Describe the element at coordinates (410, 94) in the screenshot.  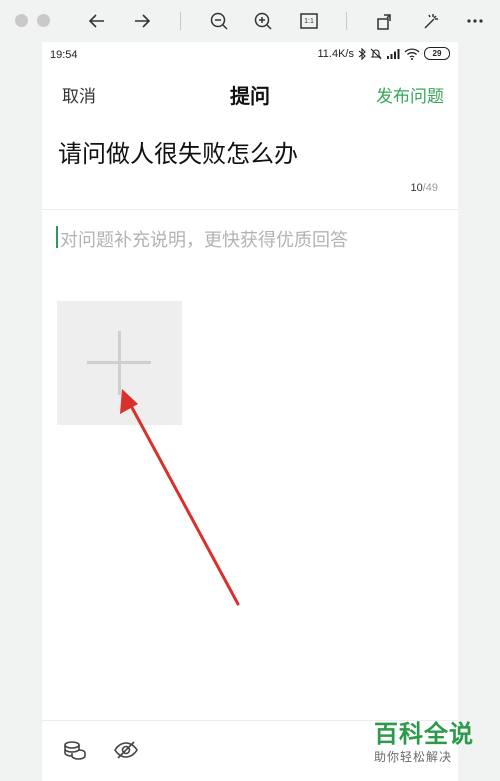
I see `publish-button: 发布问题` at that location.